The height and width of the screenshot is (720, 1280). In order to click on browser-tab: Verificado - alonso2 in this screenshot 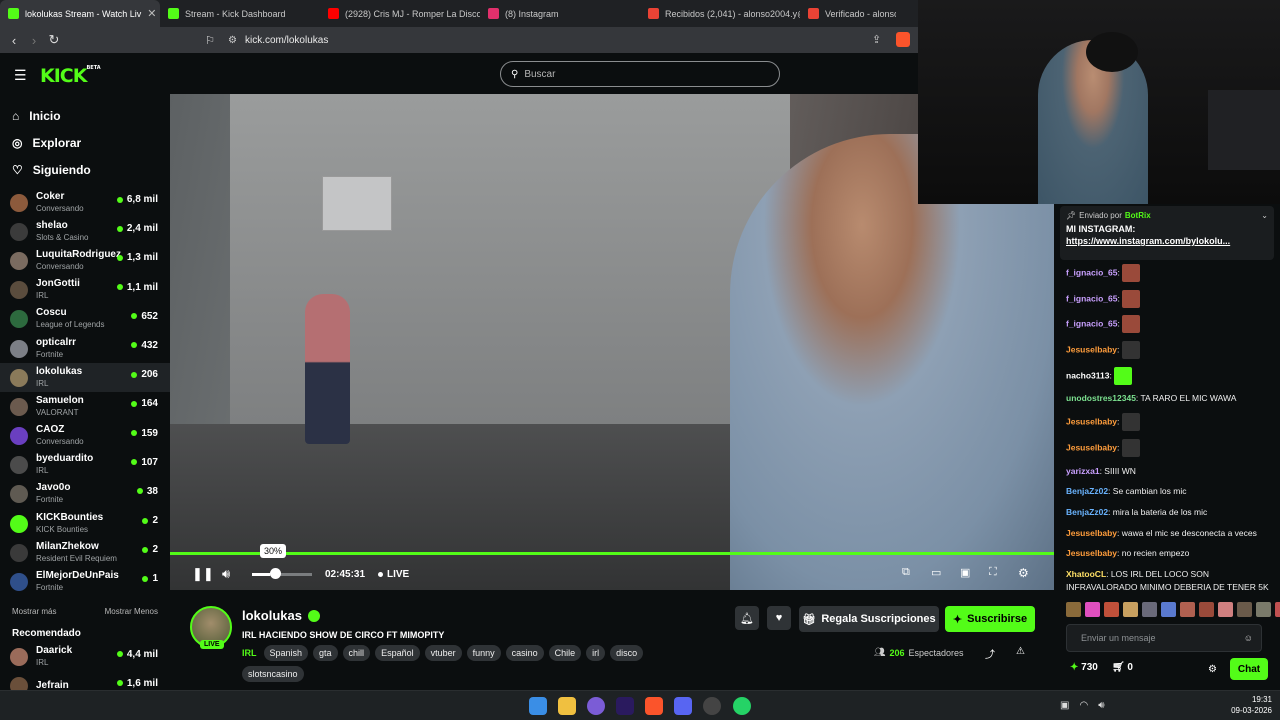, I will do `click(848, 13)`.